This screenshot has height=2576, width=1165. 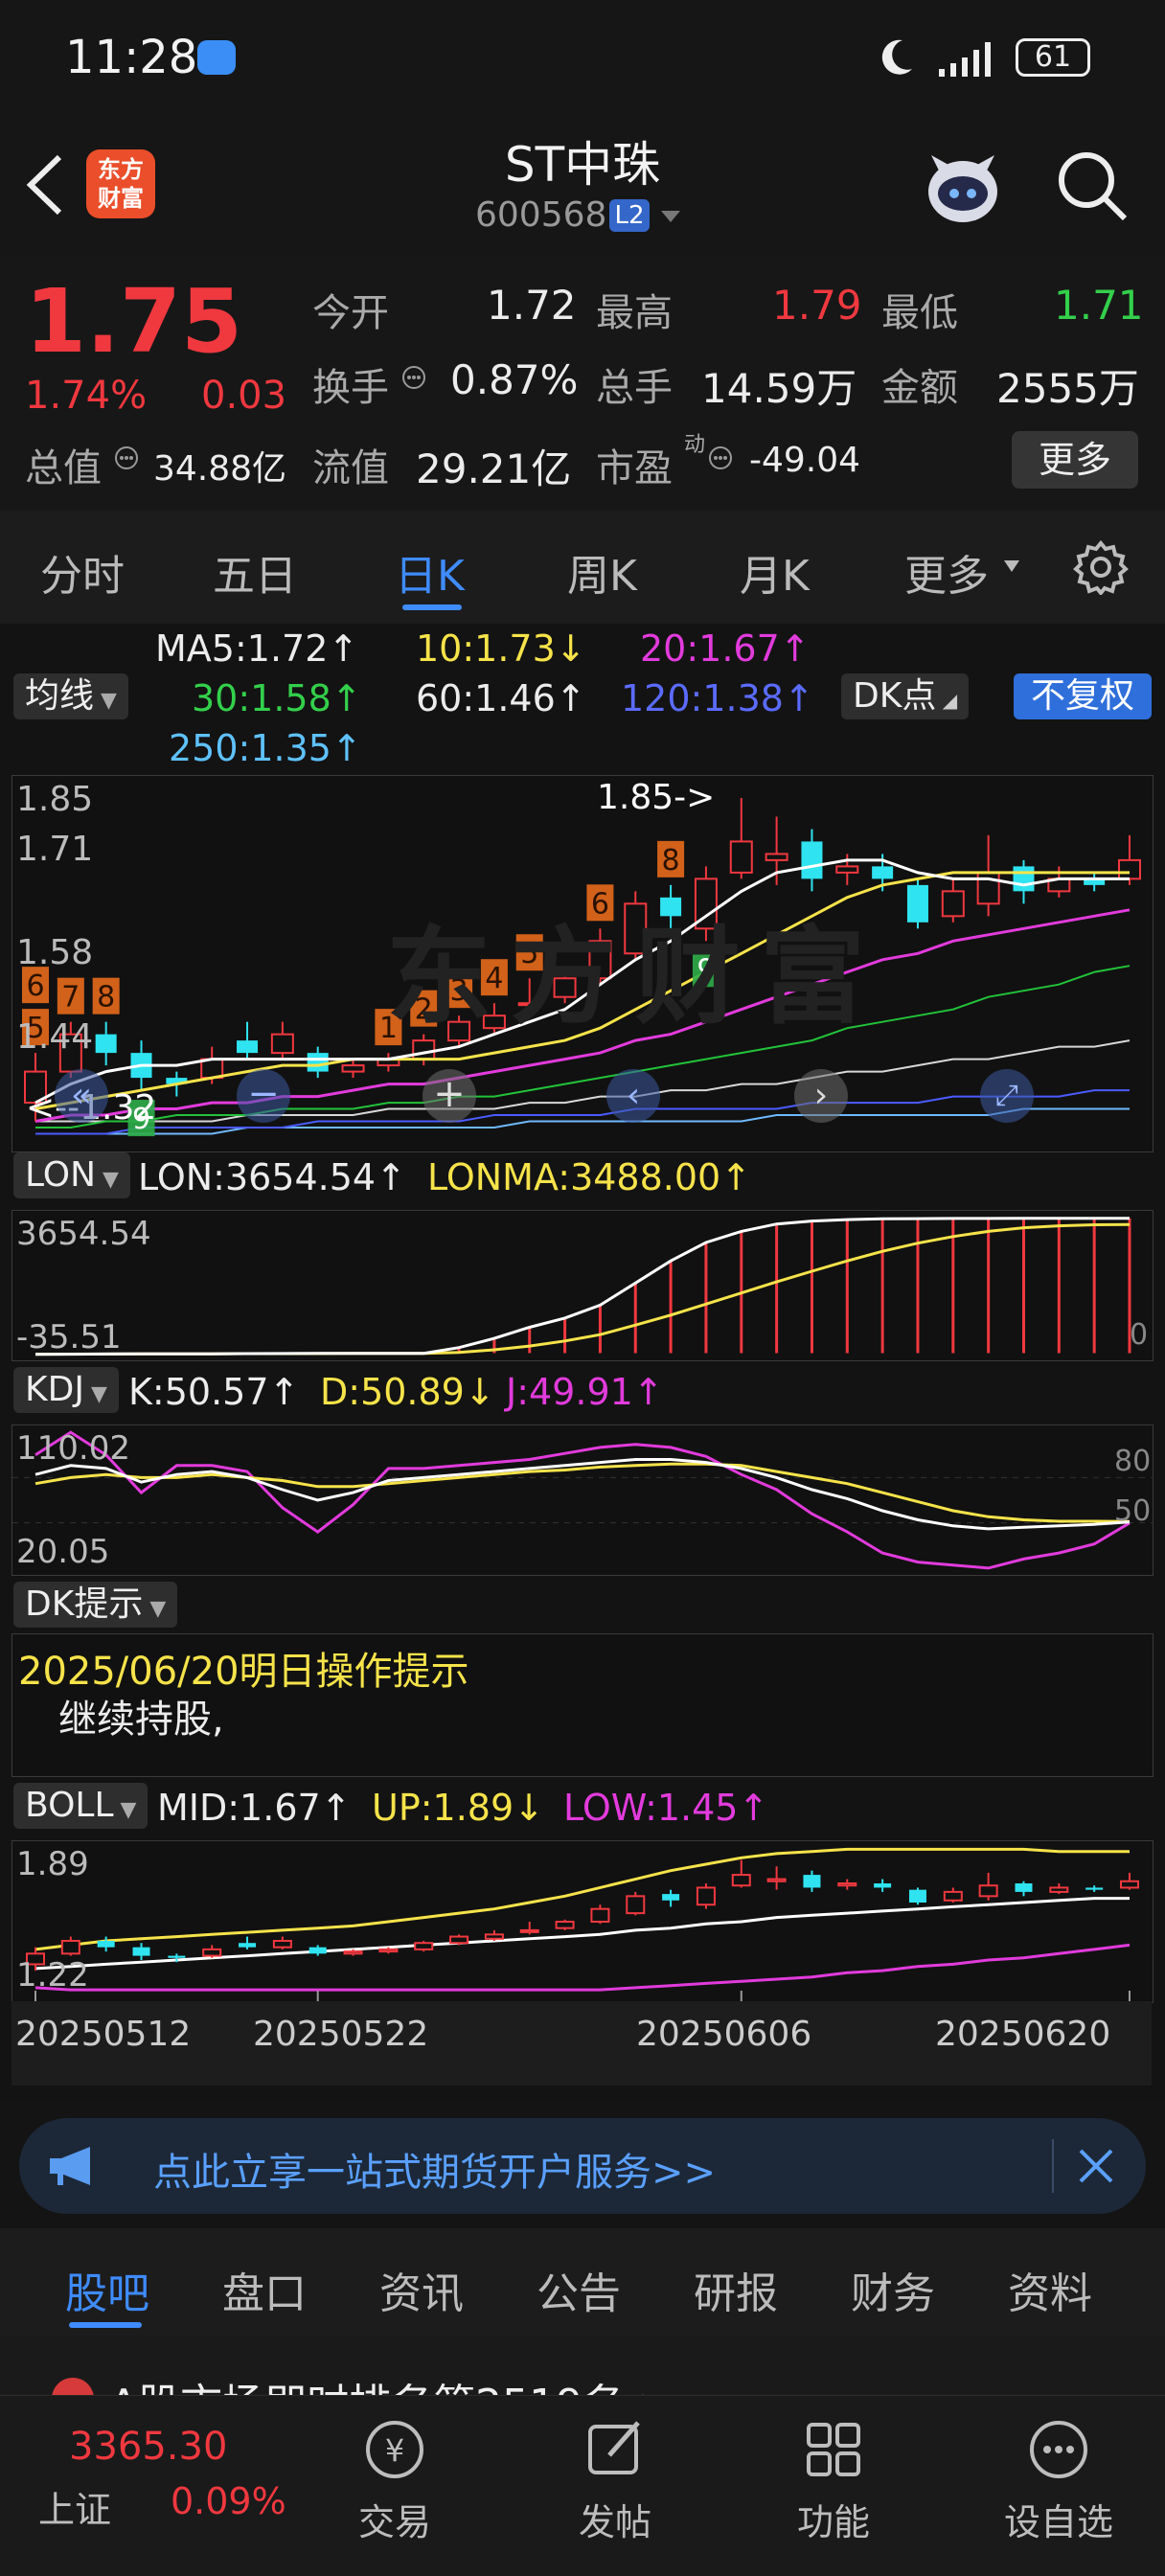 What do you see at coordinates (541, 215) in the screenshot?
I see `stock-code: 600568` at bounding box center [541, 215].